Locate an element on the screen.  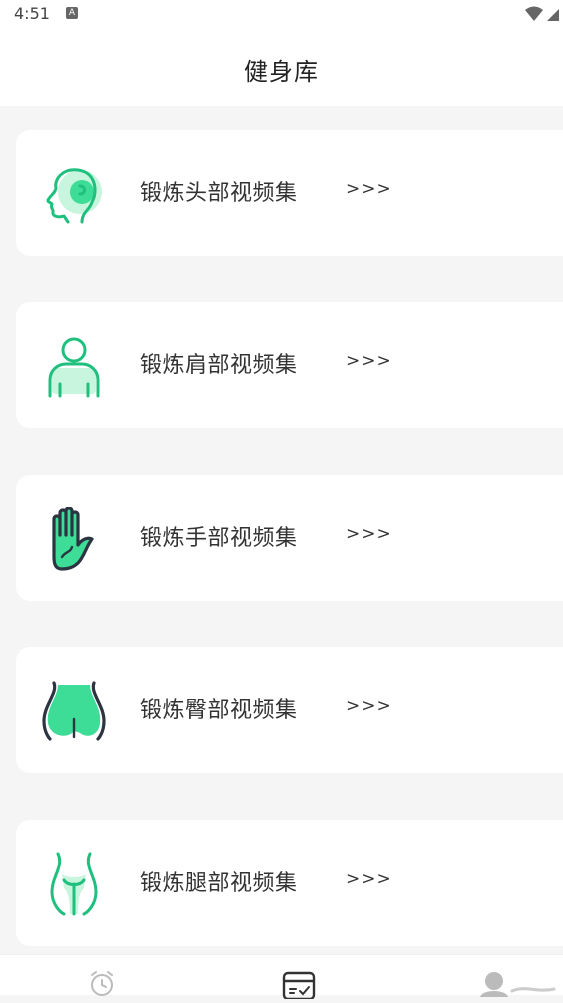
wifi-signal-icon is located at coordinates (542, 13).